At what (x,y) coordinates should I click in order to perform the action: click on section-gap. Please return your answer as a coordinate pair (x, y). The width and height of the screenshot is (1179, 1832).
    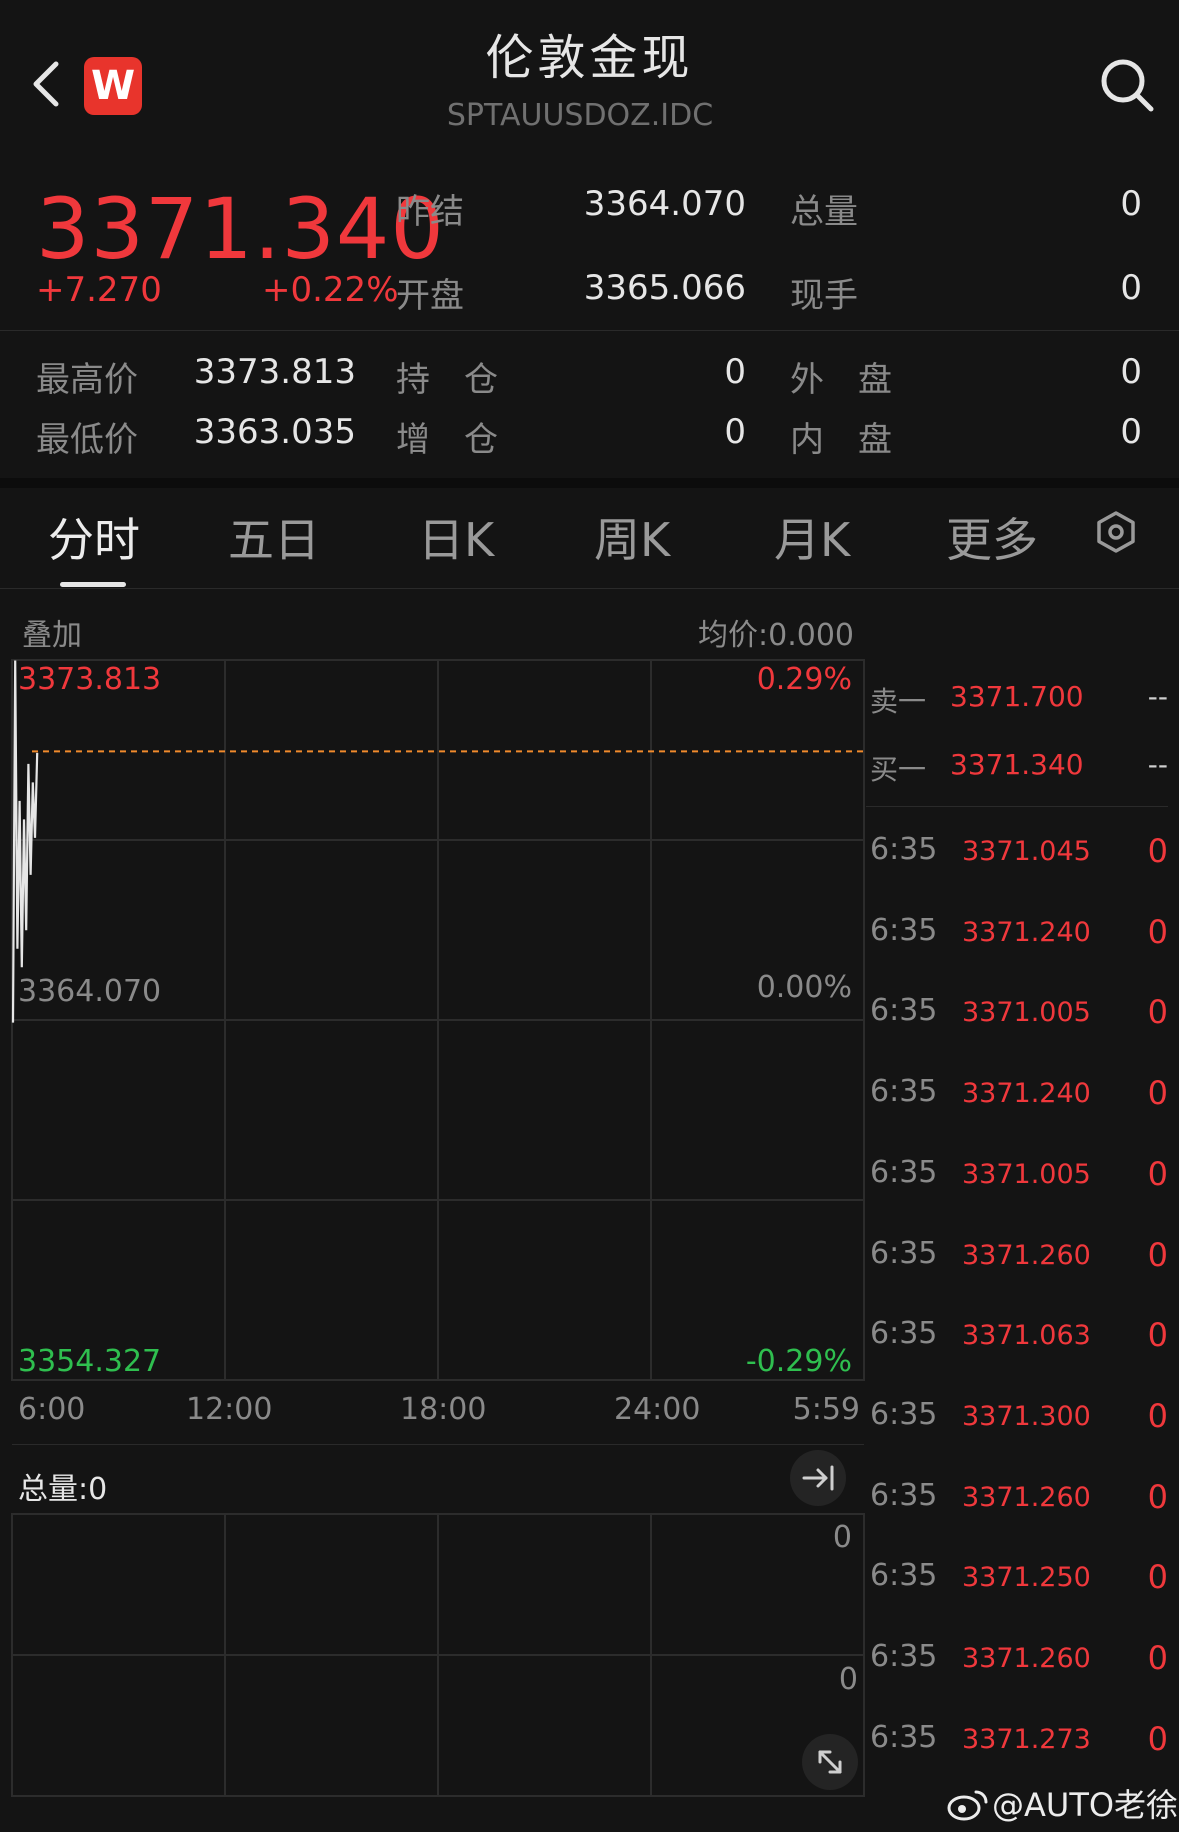
    Looking at the image, I should click on (589, 483).